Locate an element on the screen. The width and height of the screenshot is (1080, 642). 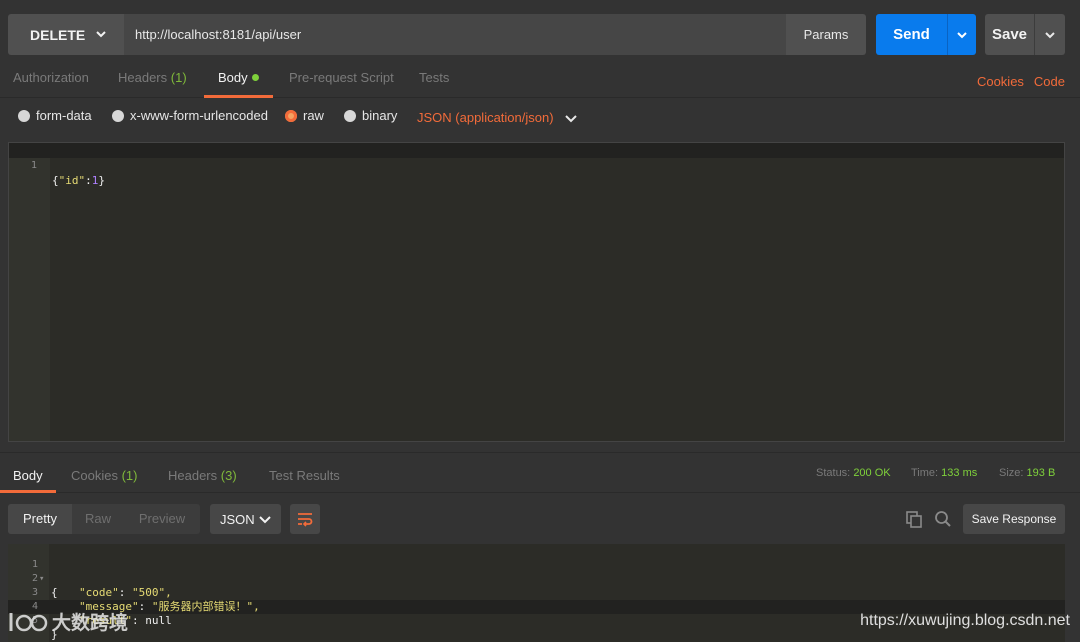
request-side-links: Cookies Code is located at coordinates (1016, 81).